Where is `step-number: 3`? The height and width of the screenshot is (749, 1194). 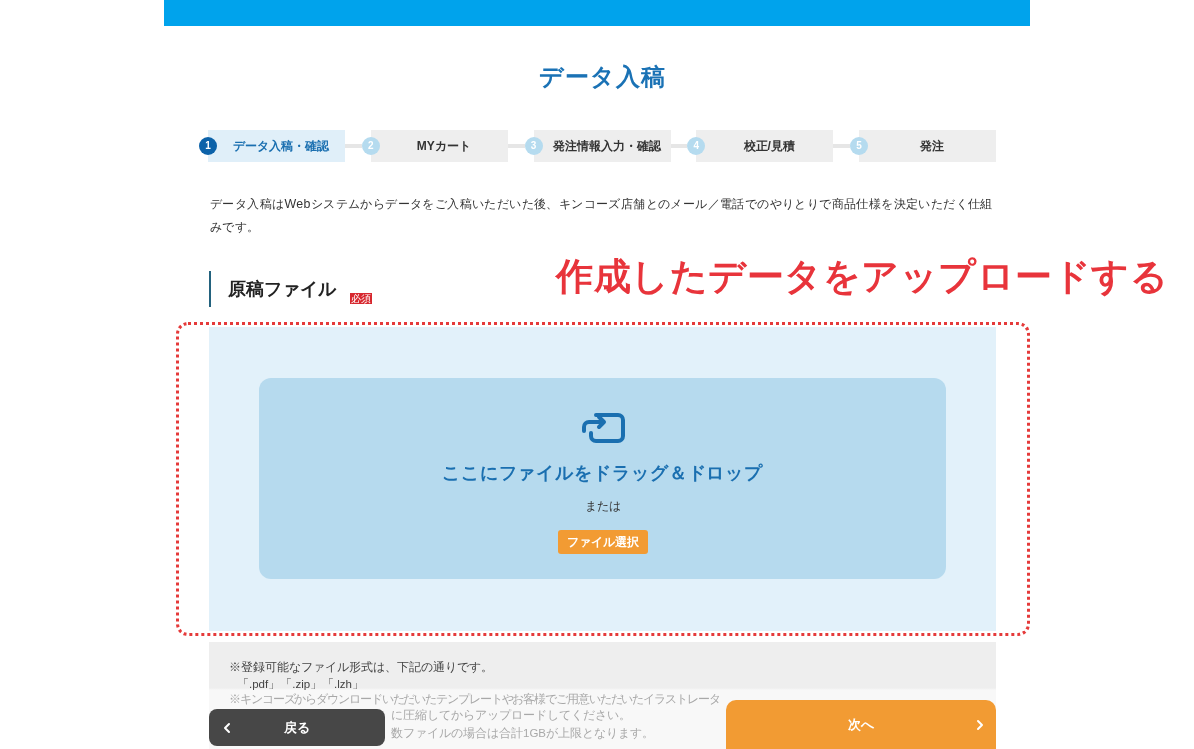
step-number: 3 is located at coordinates (533, 146).